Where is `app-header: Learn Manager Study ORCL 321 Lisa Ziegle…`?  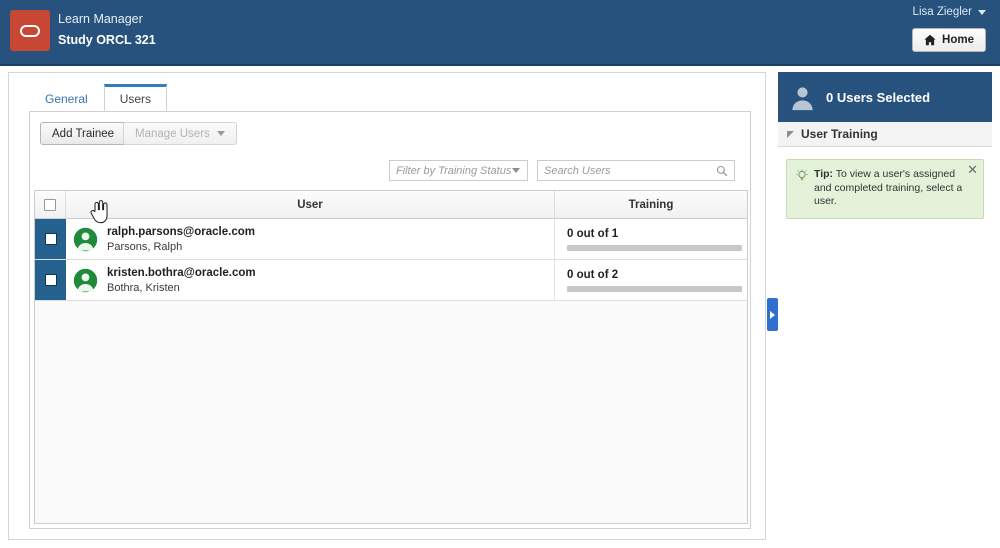 app-header: Learn Manager Study ORCL 321 Lisa Ziegle… is located at coordinates (500, 33).